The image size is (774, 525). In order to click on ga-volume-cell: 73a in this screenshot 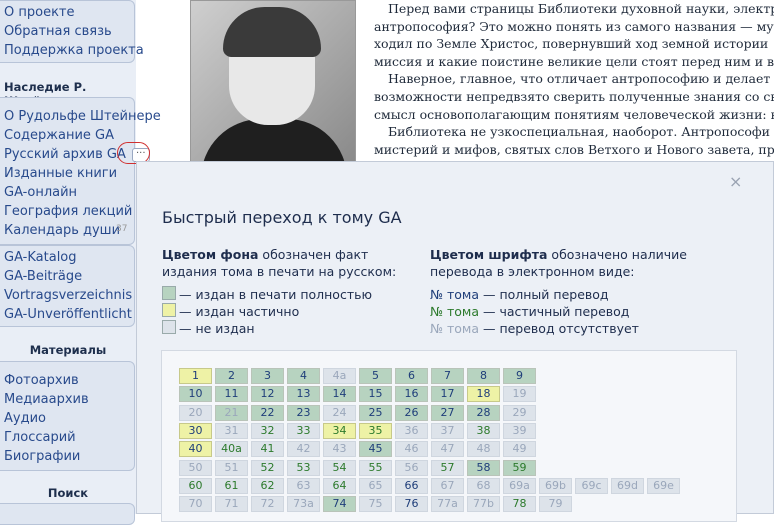, I will do `click(303, 504)`.